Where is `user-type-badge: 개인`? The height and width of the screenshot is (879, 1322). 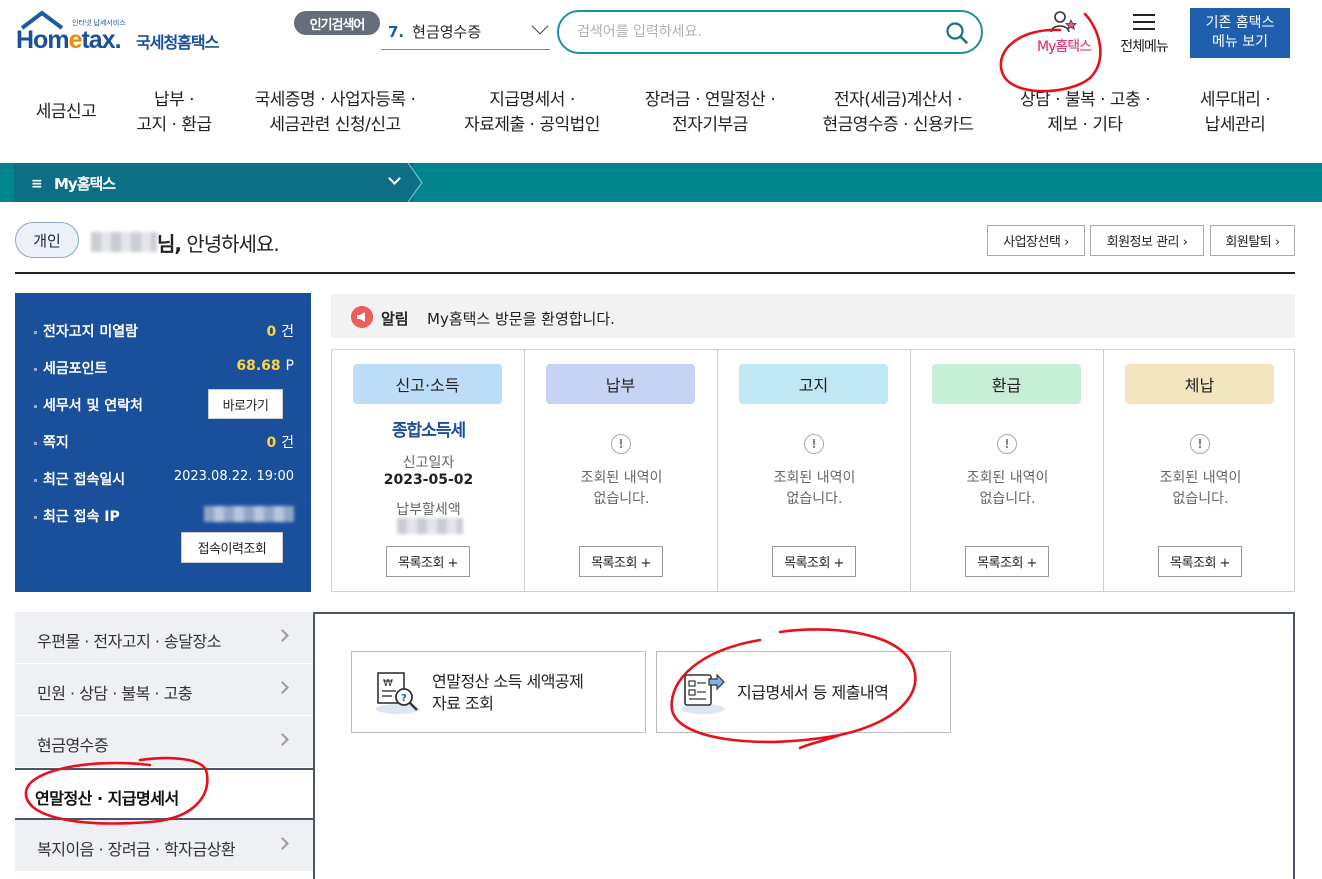
user-type-badge: 개인 is located at coordinates (47, 240).